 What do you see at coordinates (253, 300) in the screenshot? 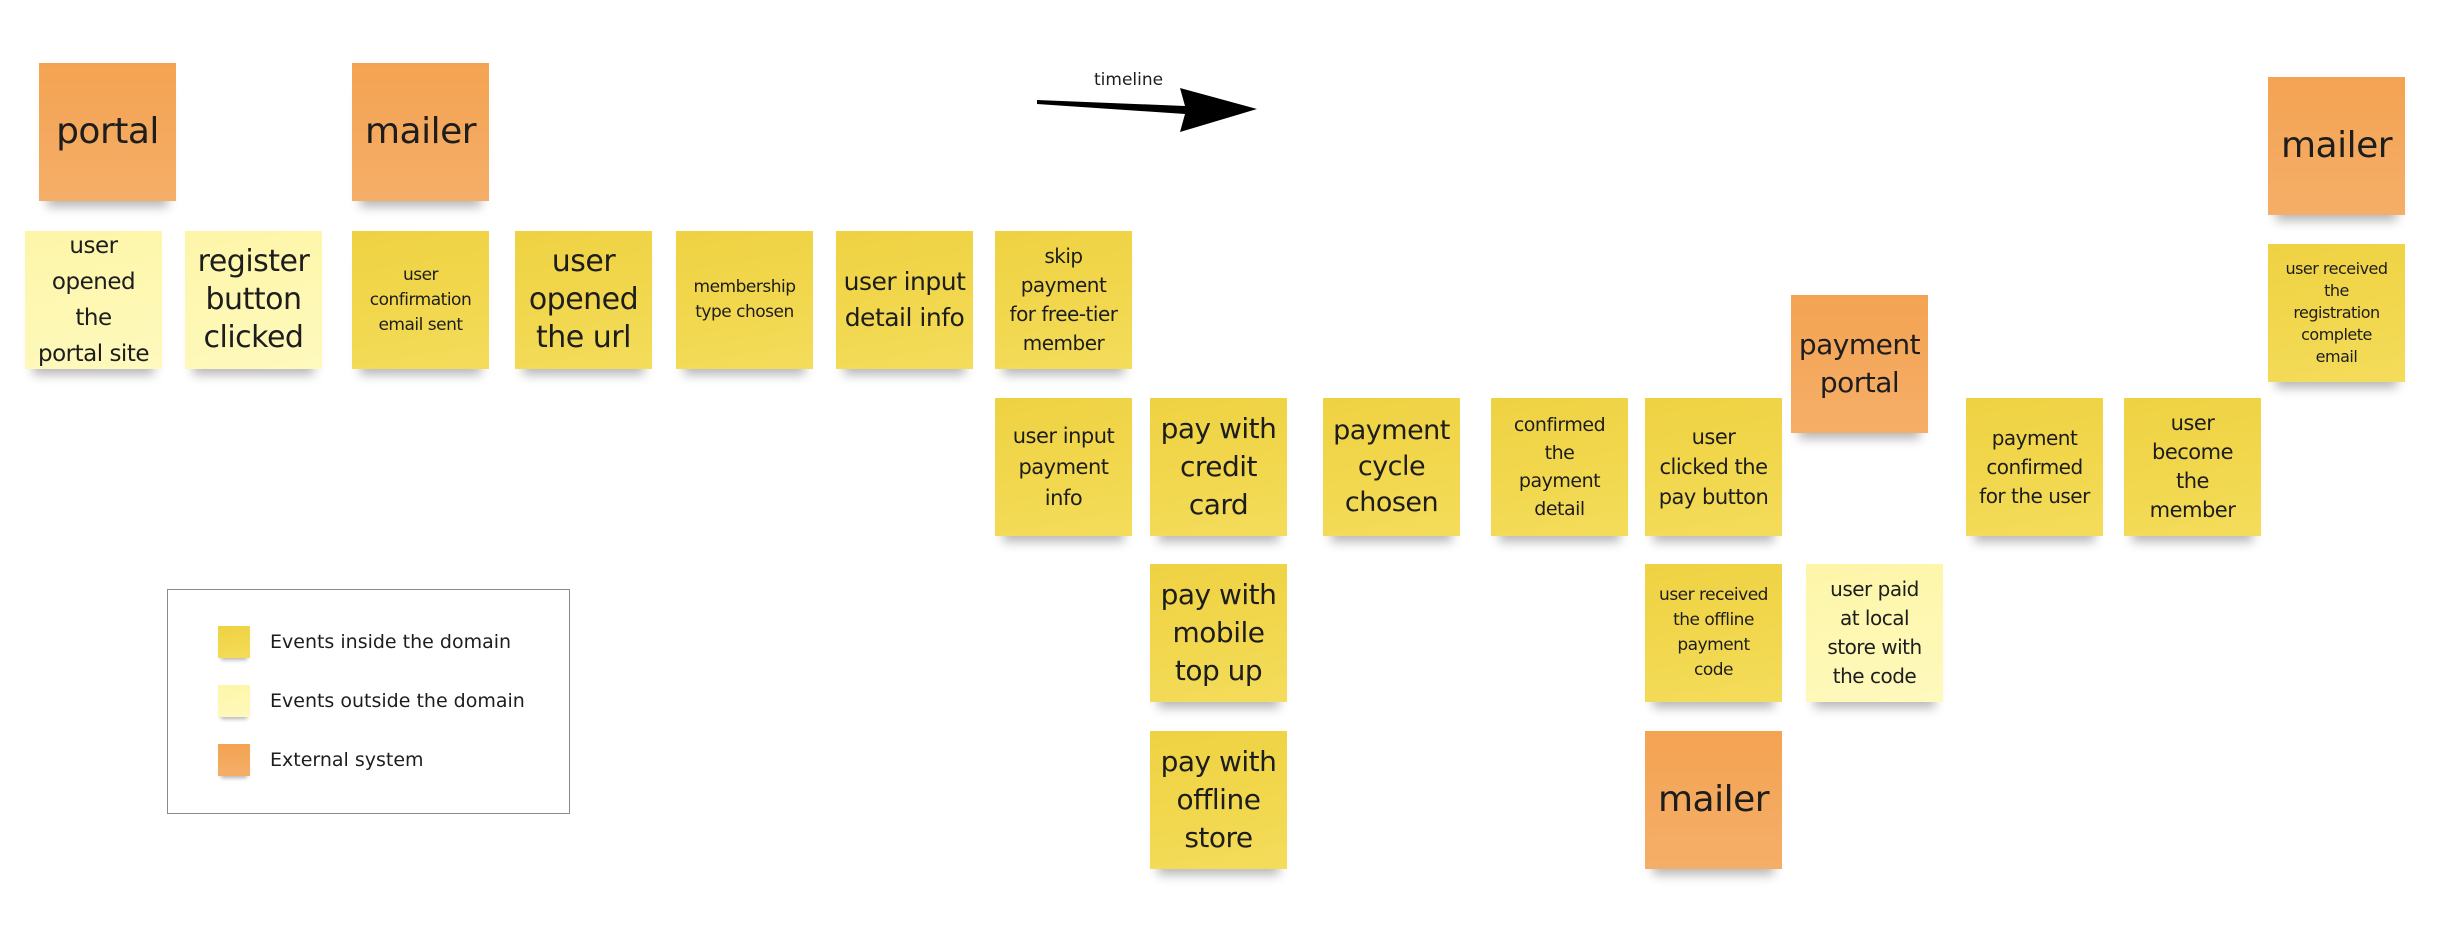
I see `sticky-note-outside-event: register button clicked` at bounding box center [253, 300].